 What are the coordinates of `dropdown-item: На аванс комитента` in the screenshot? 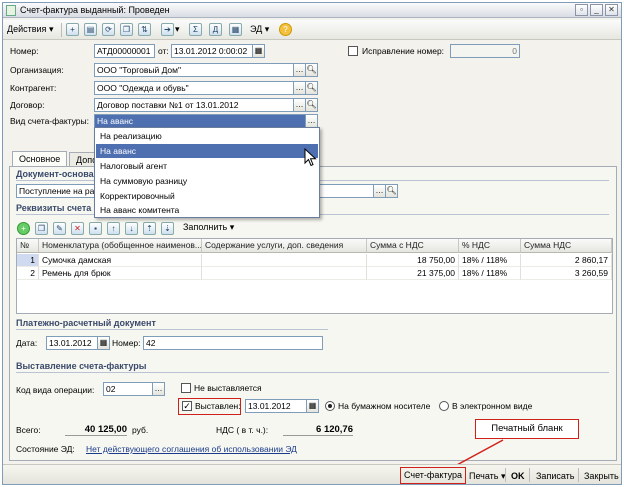 It's located at (207, 210).